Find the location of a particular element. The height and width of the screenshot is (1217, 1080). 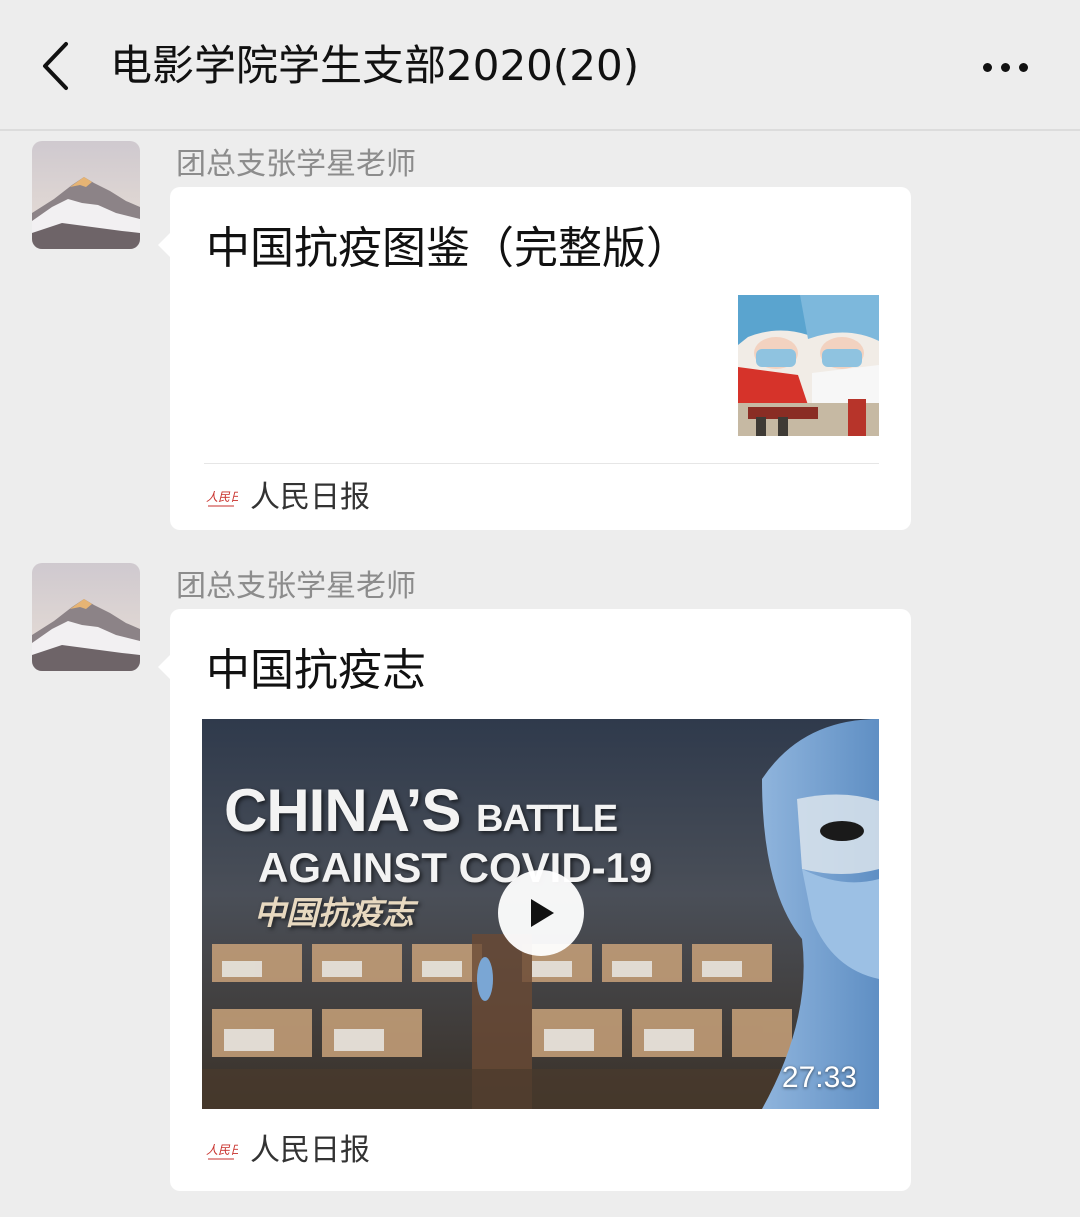

article-source: 人民日報 人民日报 is located at coordinates (287, 498).